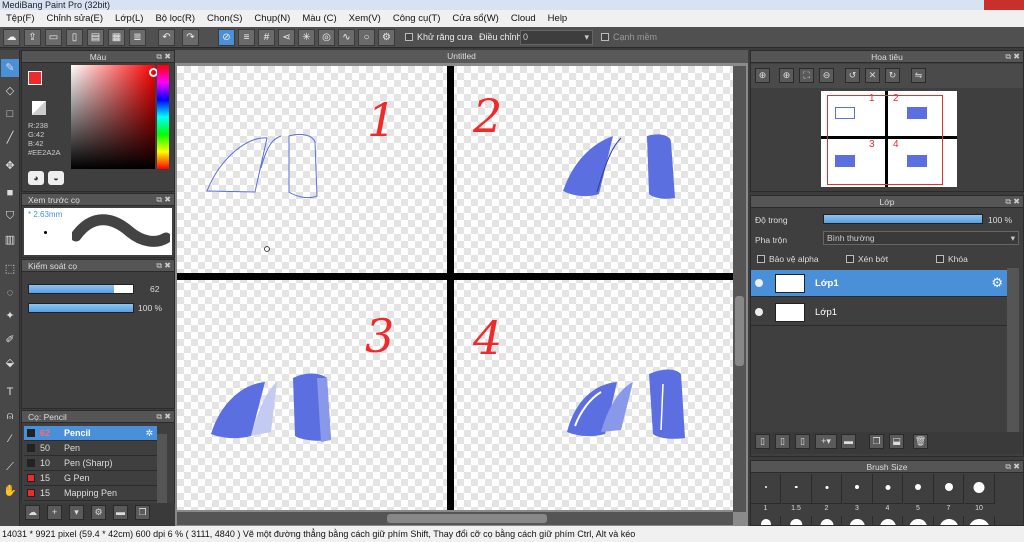  What do you see at coordinates (558, 18) in the screenshot?
I see `menu-help: Help` at bounding box center [558, 18].